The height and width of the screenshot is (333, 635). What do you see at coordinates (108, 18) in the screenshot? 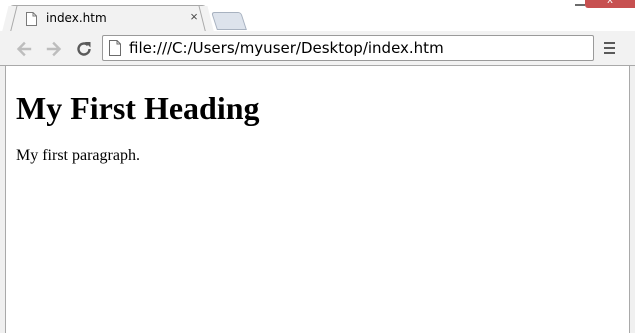
I see `tab-index: index.htm ×` at bounding box center [108, 18].